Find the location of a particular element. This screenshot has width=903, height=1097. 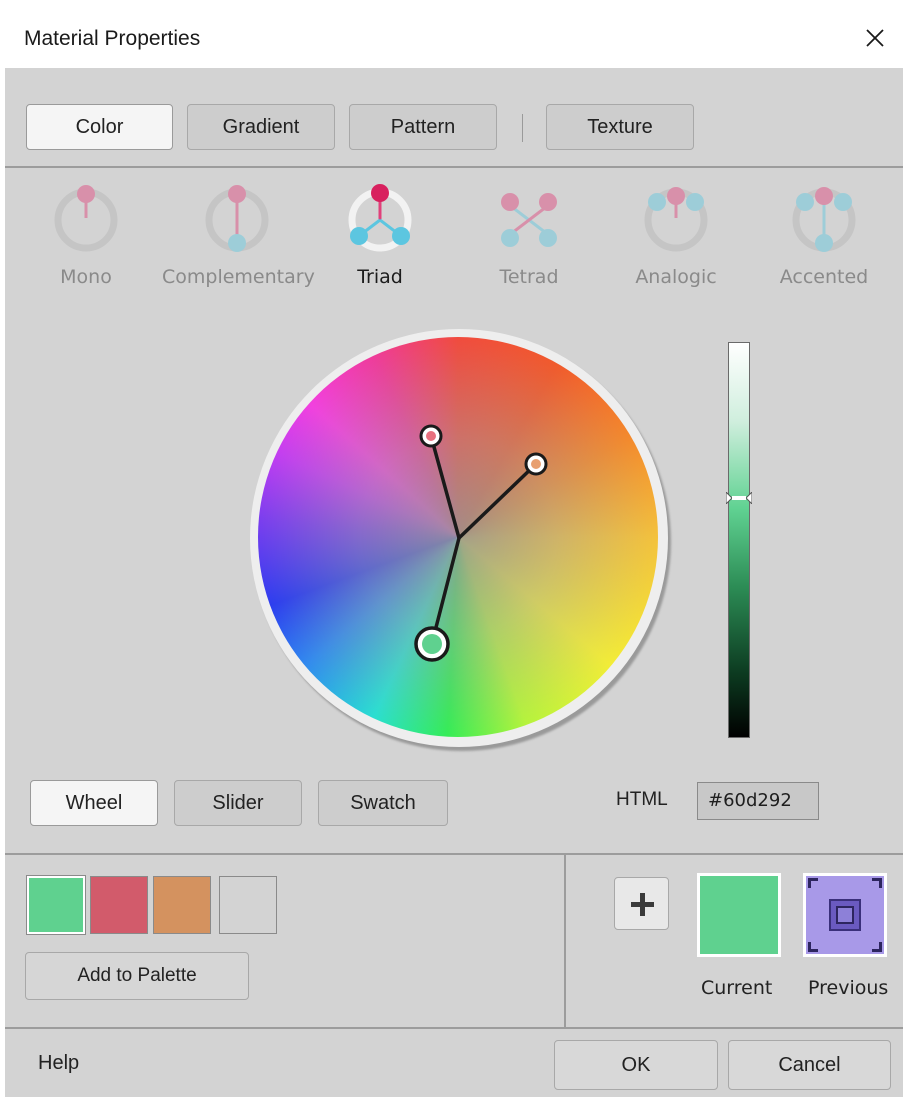

plus-icon is located at coordinates (642, 904).